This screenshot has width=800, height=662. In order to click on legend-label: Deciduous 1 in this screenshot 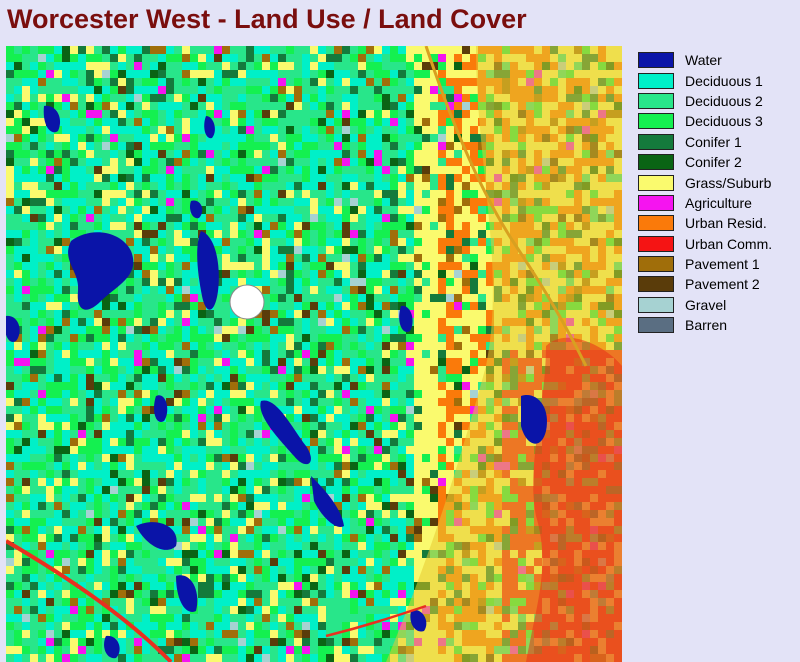, I will do `click(724, 80)`.